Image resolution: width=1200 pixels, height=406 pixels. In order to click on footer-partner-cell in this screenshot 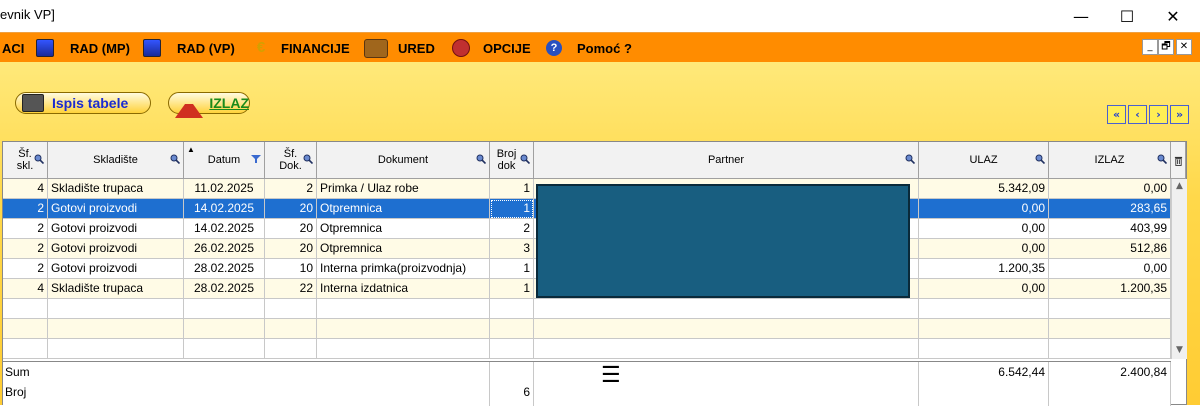, I will do `click(726, 384)`.